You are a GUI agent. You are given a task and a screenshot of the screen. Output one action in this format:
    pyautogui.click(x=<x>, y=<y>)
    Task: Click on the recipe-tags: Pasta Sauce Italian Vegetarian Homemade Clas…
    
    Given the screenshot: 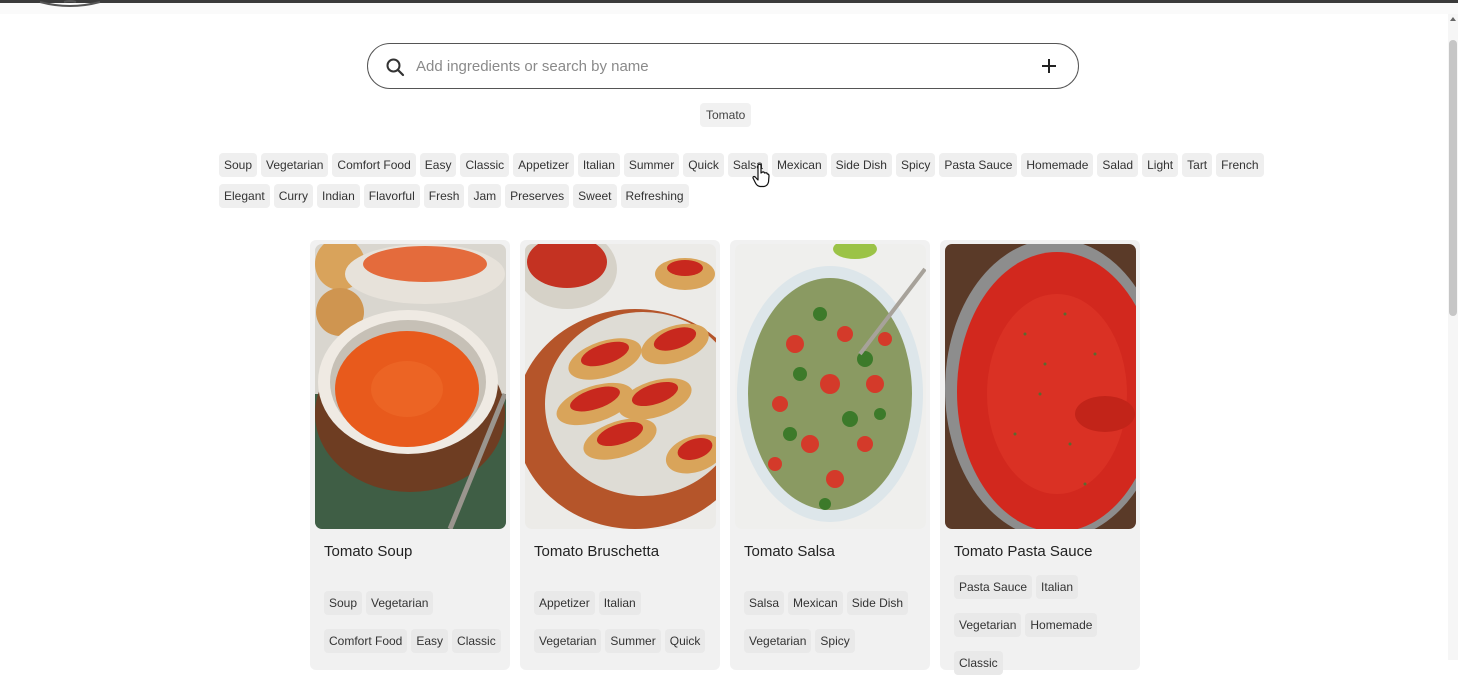 What is the action you would take?
    pyautogui.click(x=1044, y=628)
    